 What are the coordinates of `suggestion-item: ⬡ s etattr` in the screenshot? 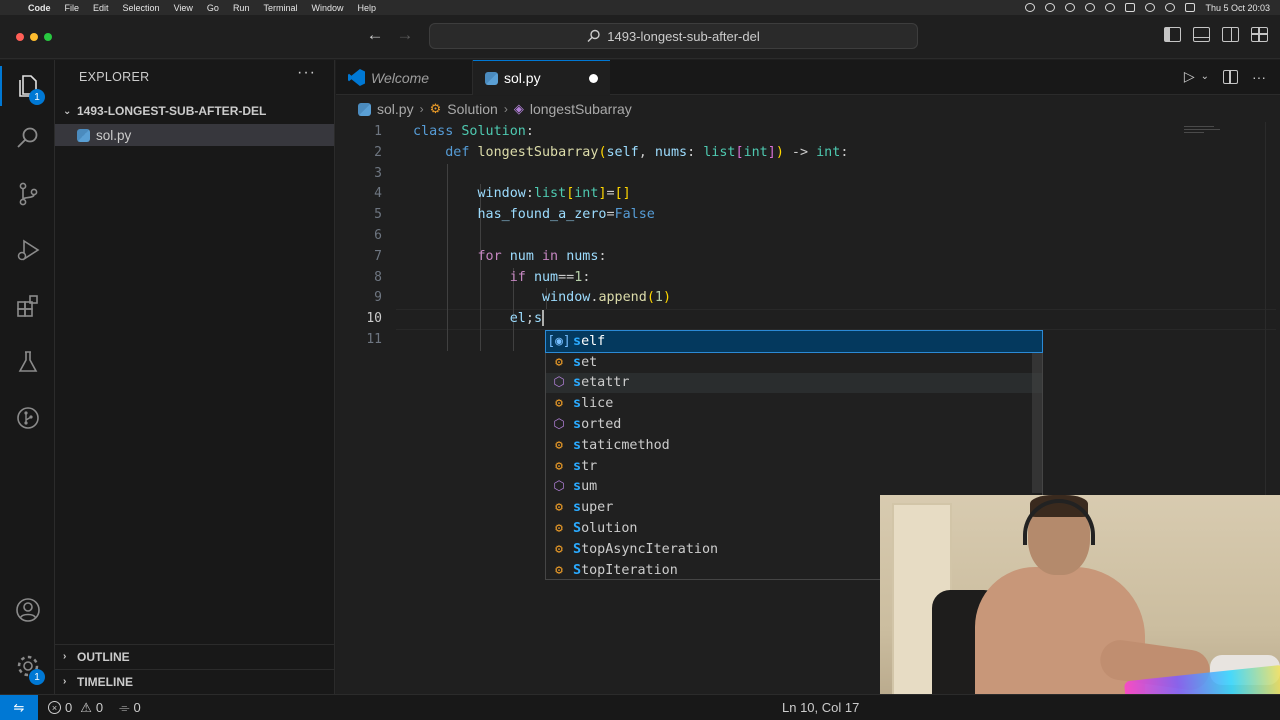 It's located at (794, 383).